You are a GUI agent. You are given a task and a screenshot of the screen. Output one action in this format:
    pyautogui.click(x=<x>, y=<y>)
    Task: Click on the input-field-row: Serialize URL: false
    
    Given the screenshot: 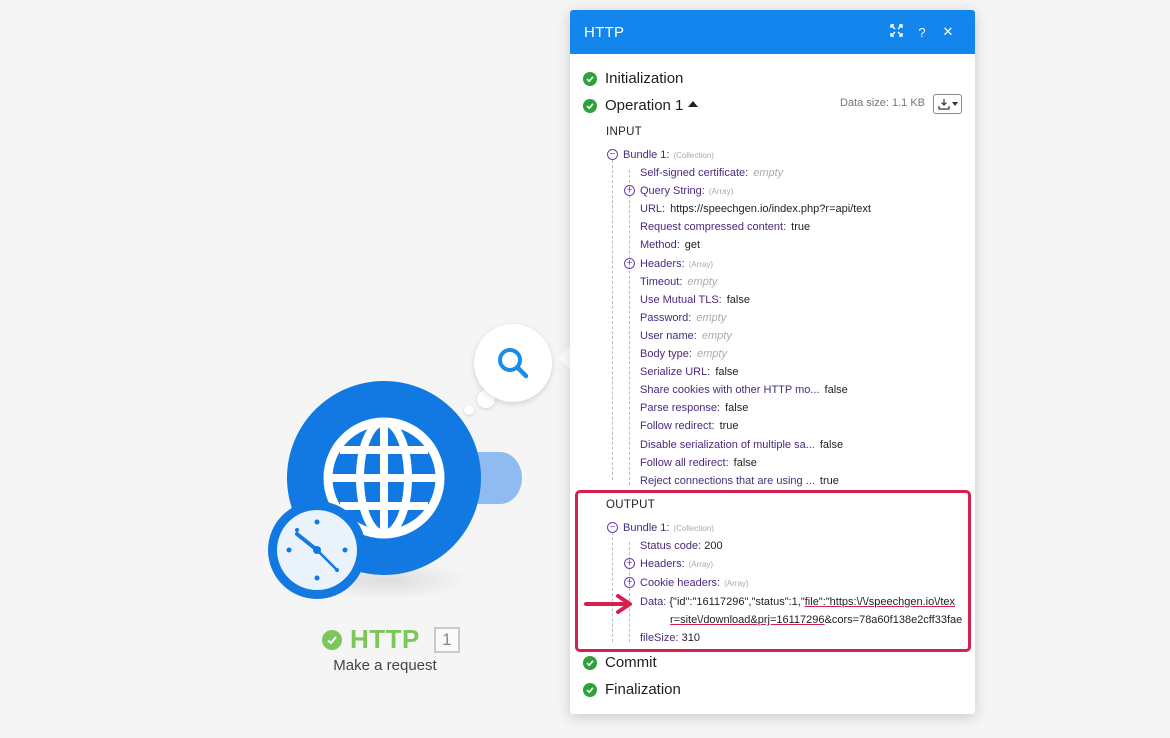 What is the action you would take?
    pyautogui.click(x=689, y=372)
    